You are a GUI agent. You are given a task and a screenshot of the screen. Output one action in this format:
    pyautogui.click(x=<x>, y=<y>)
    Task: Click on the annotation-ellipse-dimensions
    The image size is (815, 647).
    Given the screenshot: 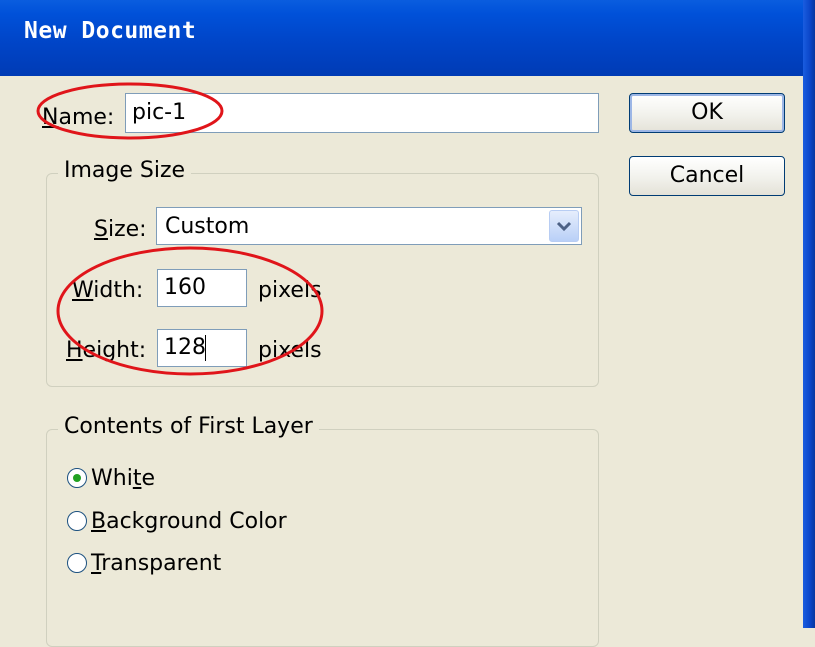 What is the action you would take?
    pyautogui.click(x=190, y=311)
    